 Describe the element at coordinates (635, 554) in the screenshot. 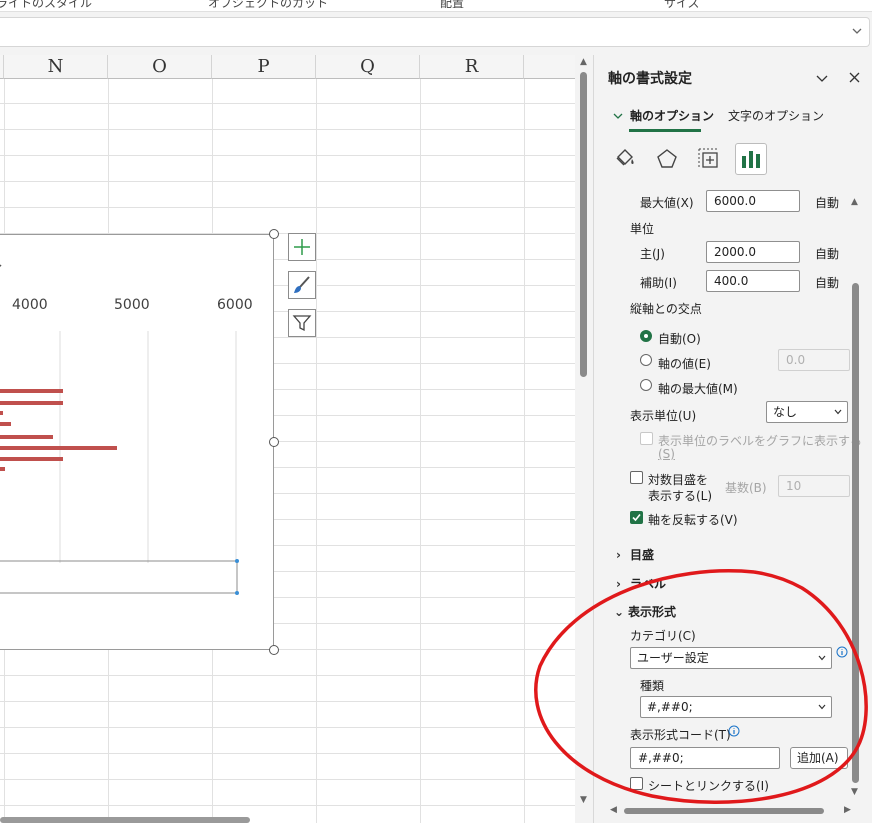

I see `section-tick-marks: › 目盛` at that location.